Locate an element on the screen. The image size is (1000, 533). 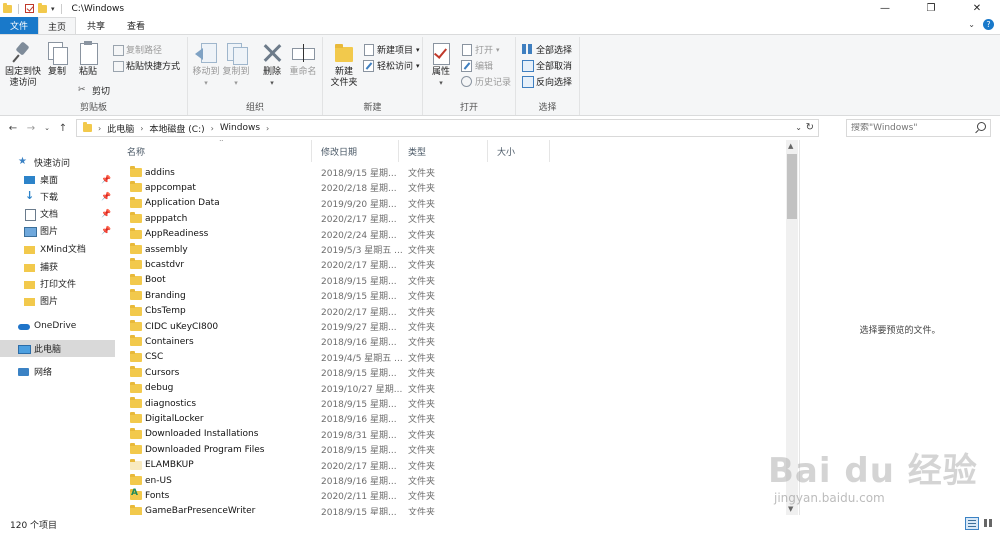
table-row: CSC 2019/4/5 星期五 ... 文件夹 is located at coordinates (452, 357).